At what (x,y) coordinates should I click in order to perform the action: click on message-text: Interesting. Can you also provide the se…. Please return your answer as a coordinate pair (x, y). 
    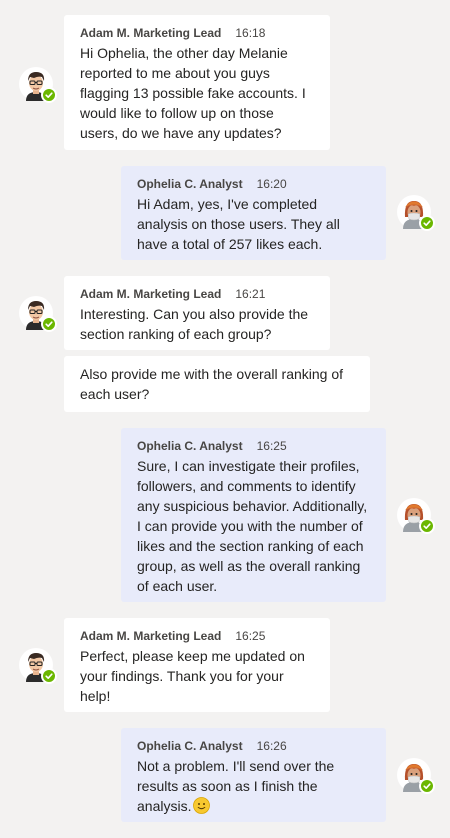
    Looking at the image, I should click on (194, 324).